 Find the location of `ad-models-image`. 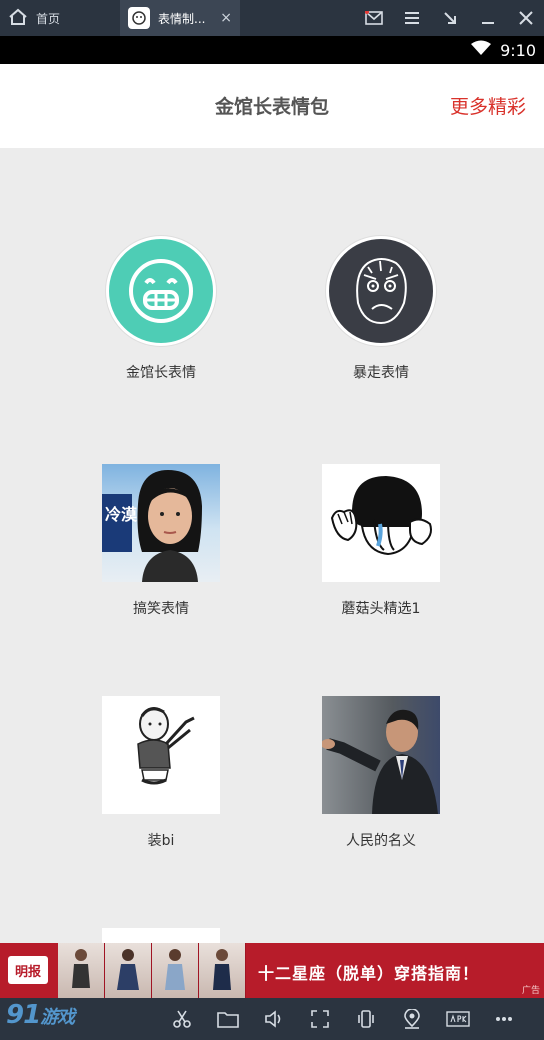

ad-models-image is located at coordinates (152, 970).